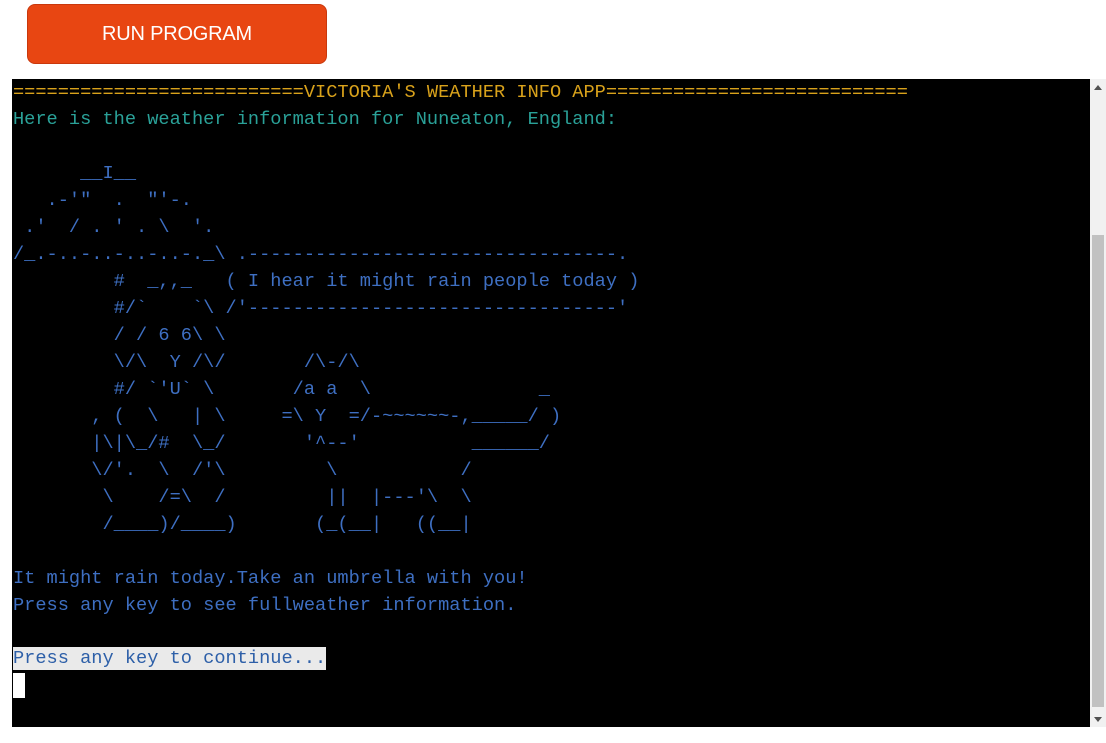 The width and height of the screenshot is (1106, 743). What do you see at coordinates (119, 335) in the screenshot?
I see `ascii-art-line: / / 6 6\ \` at bounding box center [119, 335].